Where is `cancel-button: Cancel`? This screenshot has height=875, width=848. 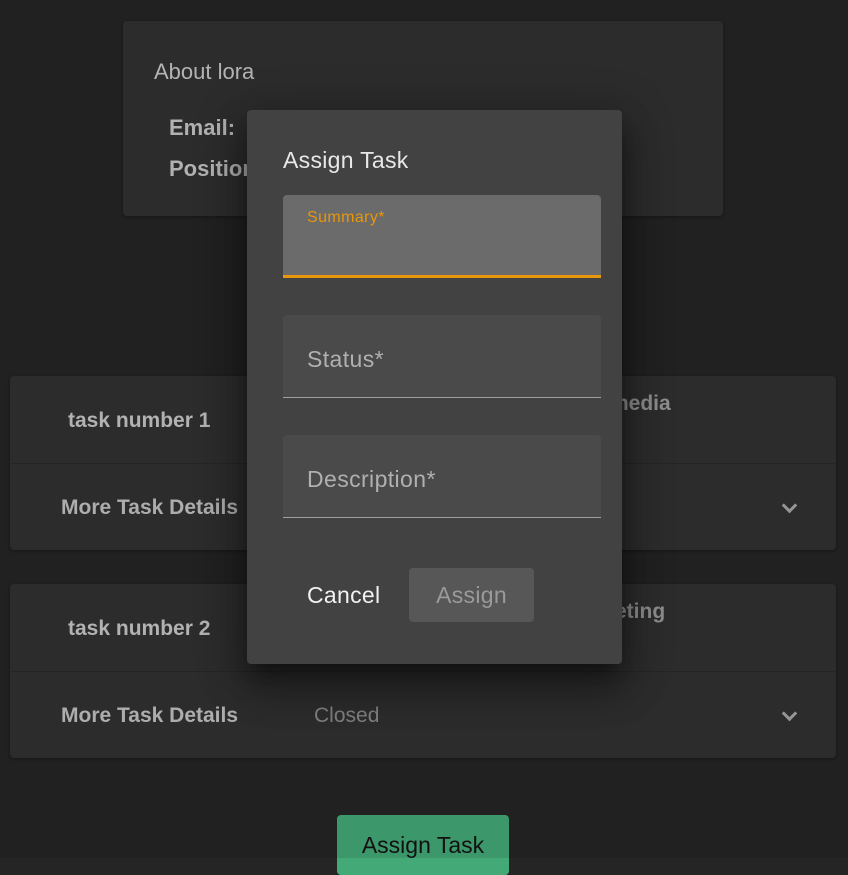
cancel-button: Cancel is located at coordinates (346, 595).